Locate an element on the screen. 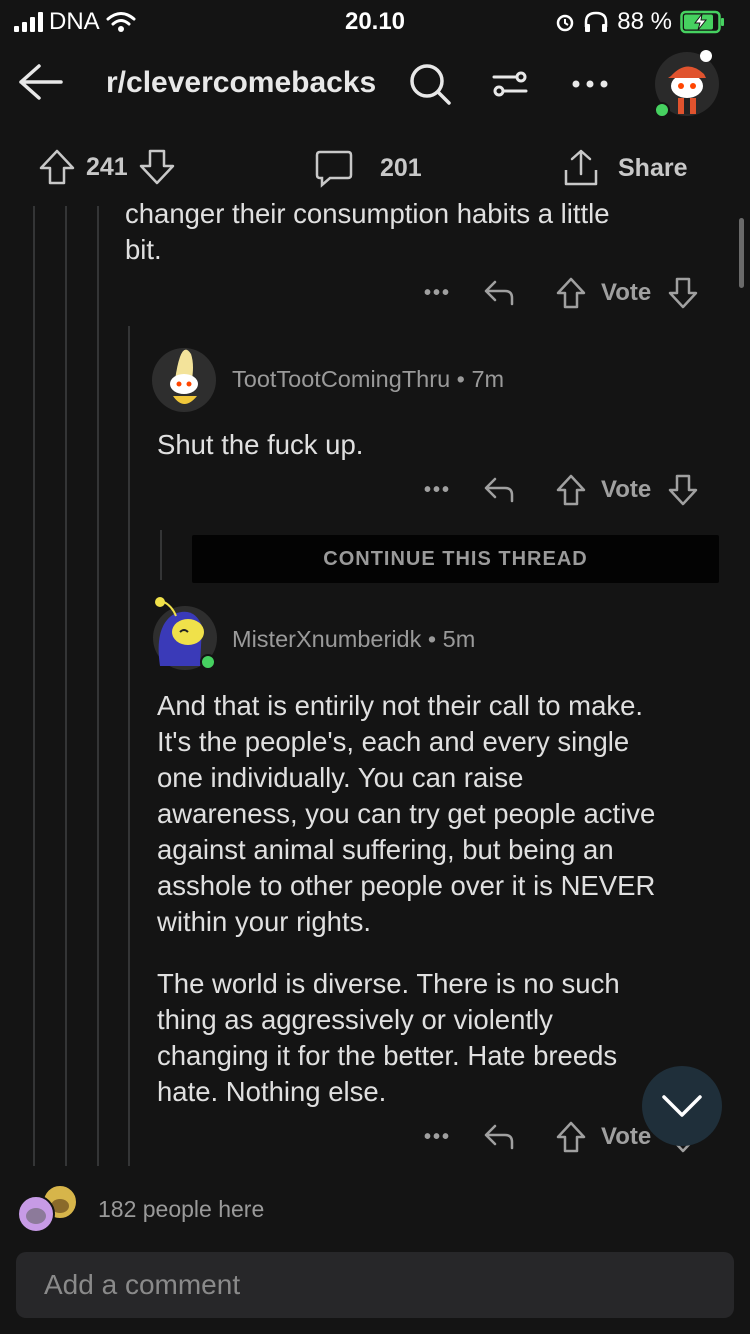 This screenshot has width=750, height=1334. comment-line: within your rights. is located at coordinates (264, 921).